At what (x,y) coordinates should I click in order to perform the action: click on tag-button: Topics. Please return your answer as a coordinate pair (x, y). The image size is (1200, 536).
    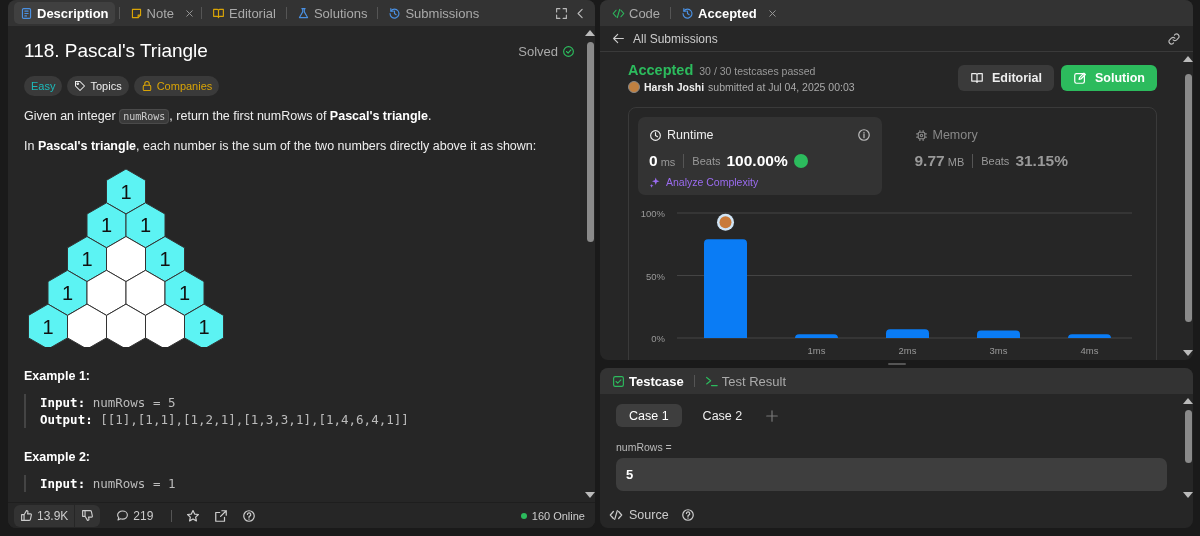
    Looking at the image, I should click on (98, 86).